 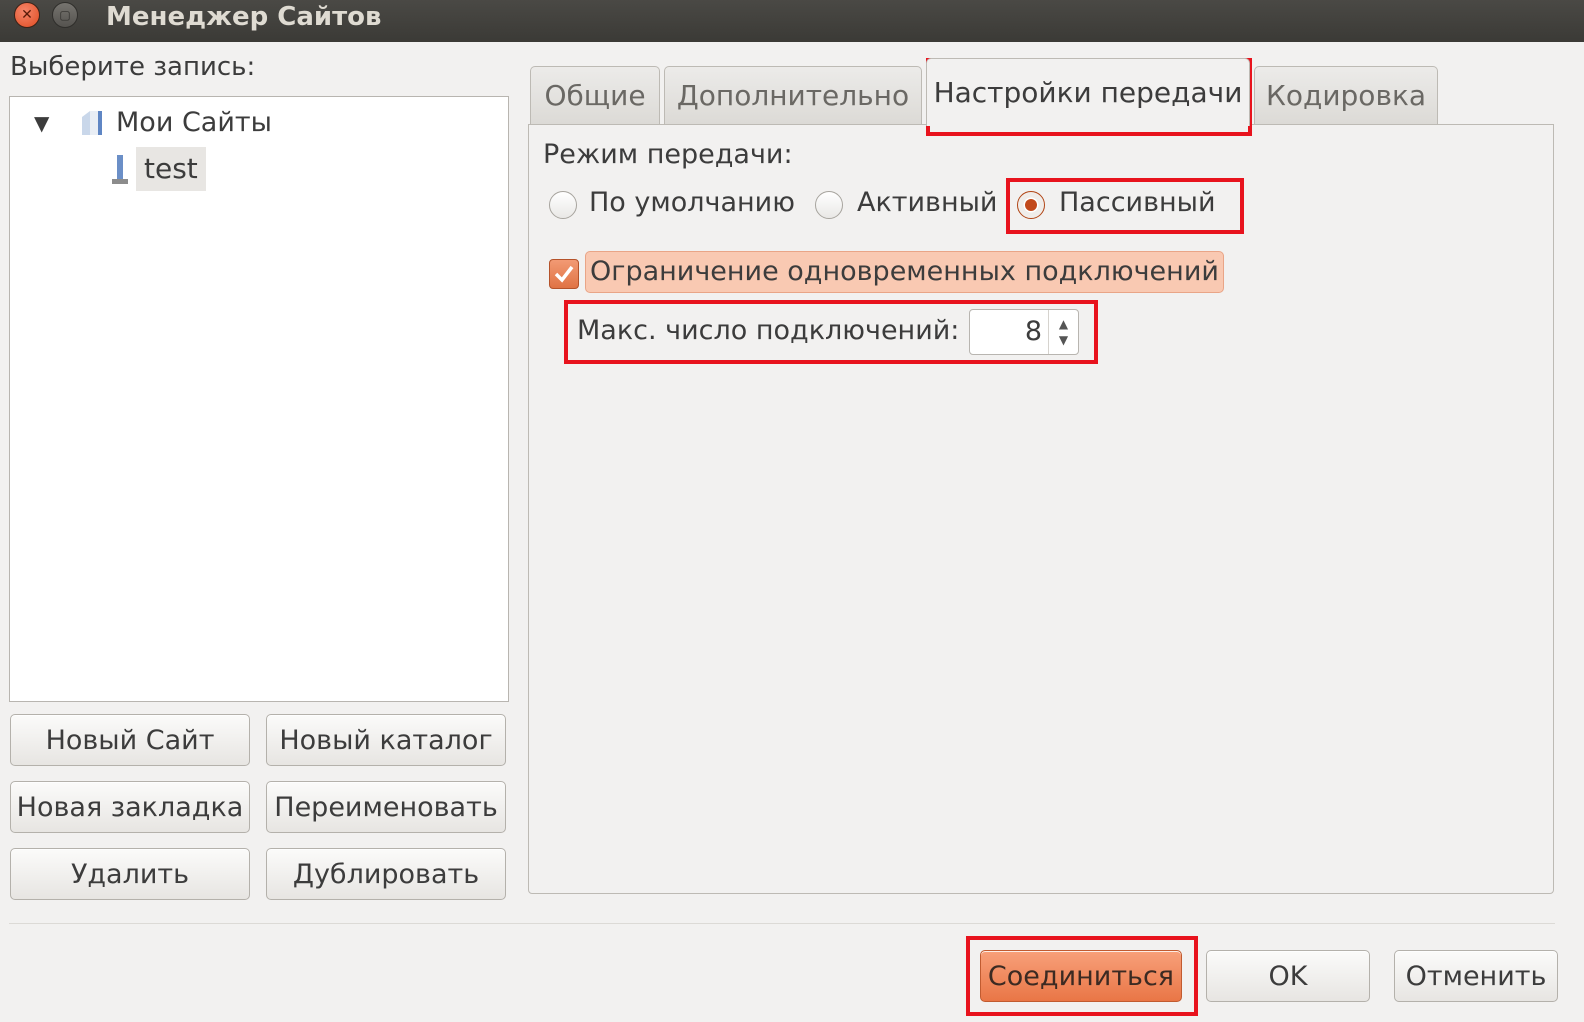 What do you see at coordinates (563, 205) in the screenshot?
I see `radio-default` at bounding box center [563, 205].